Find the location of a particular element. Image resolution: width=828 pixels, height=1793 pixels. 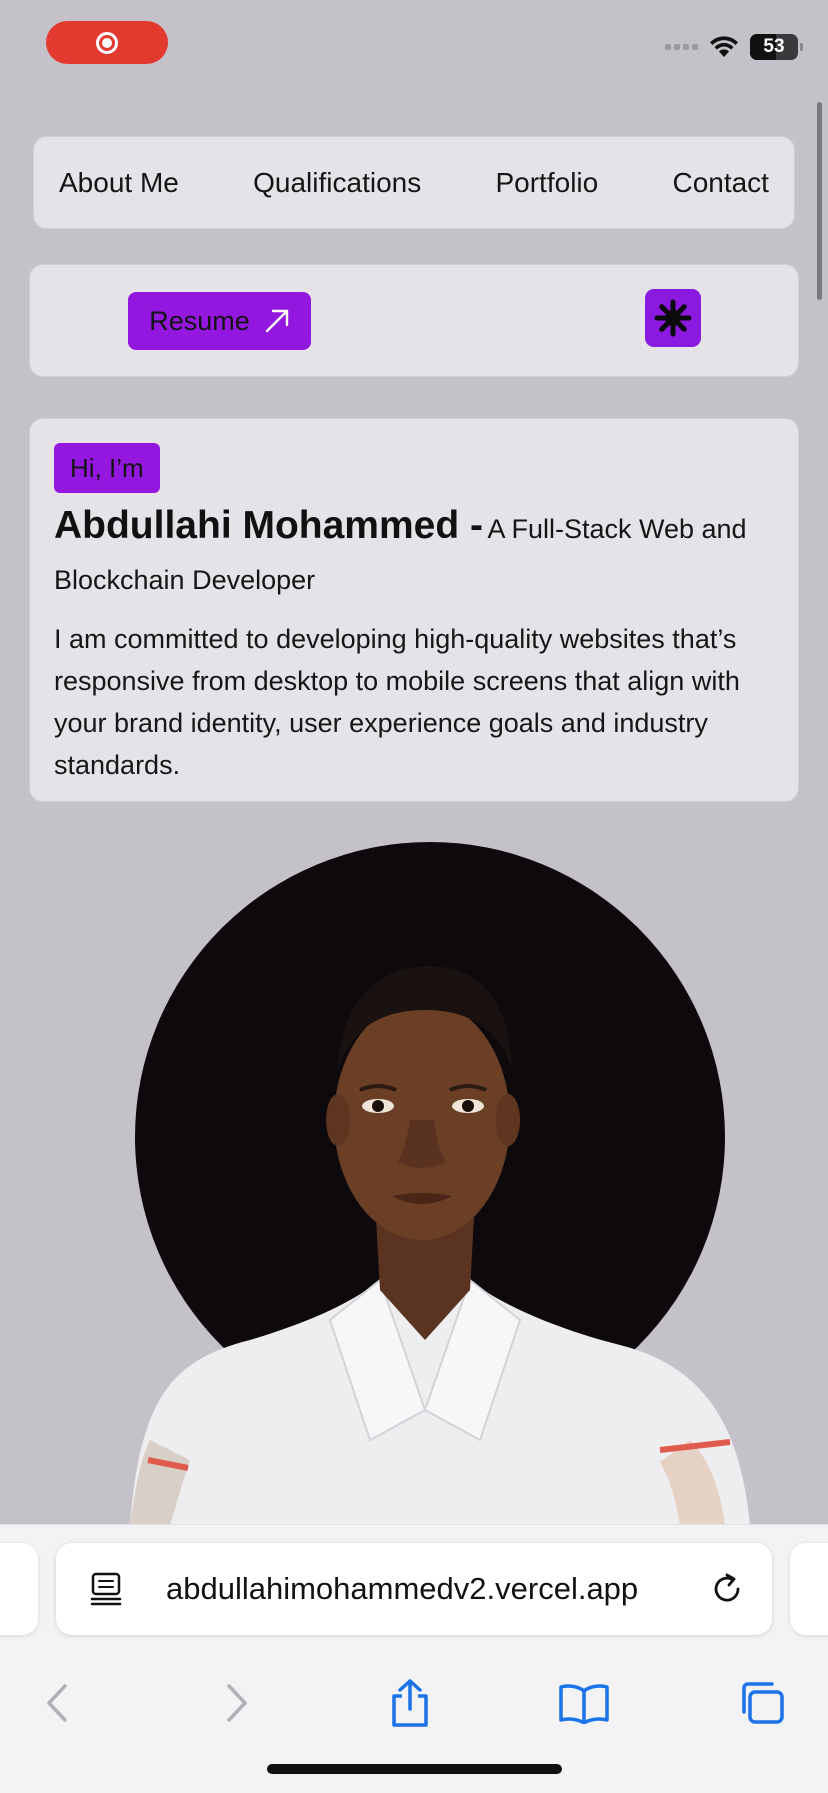

nav-qualifications: Qualifications is located at coordinates (337, 183).